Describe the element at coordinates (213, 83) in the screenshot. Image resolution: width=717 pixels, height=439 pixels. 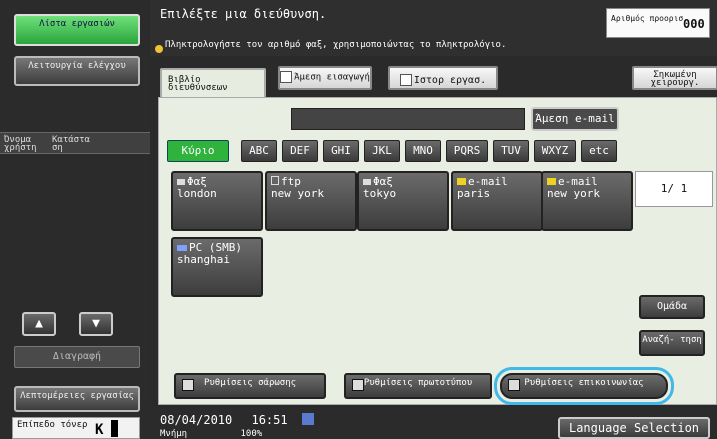
I see `tab-address-book: Βιβλίο διευθύνσεων` at that location.